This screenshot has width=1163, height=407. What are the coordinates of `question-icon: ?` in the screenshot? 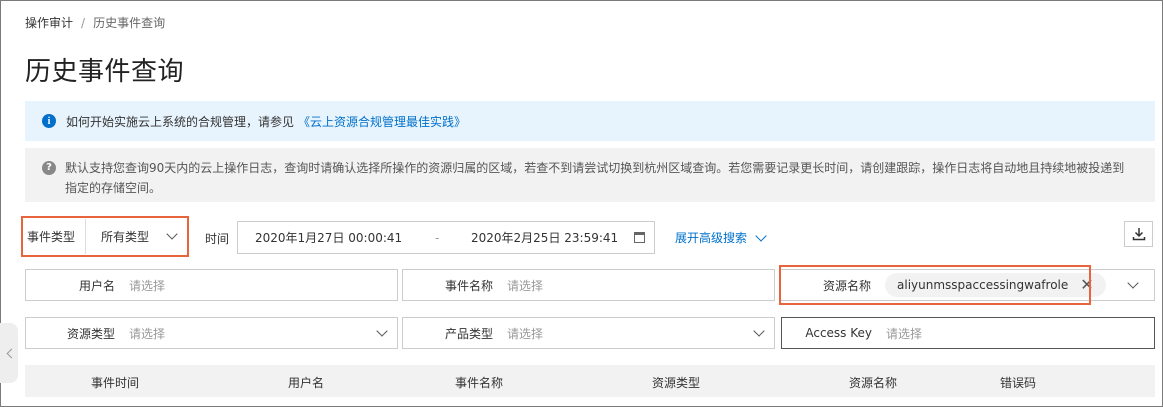 It's located at (49, 168).